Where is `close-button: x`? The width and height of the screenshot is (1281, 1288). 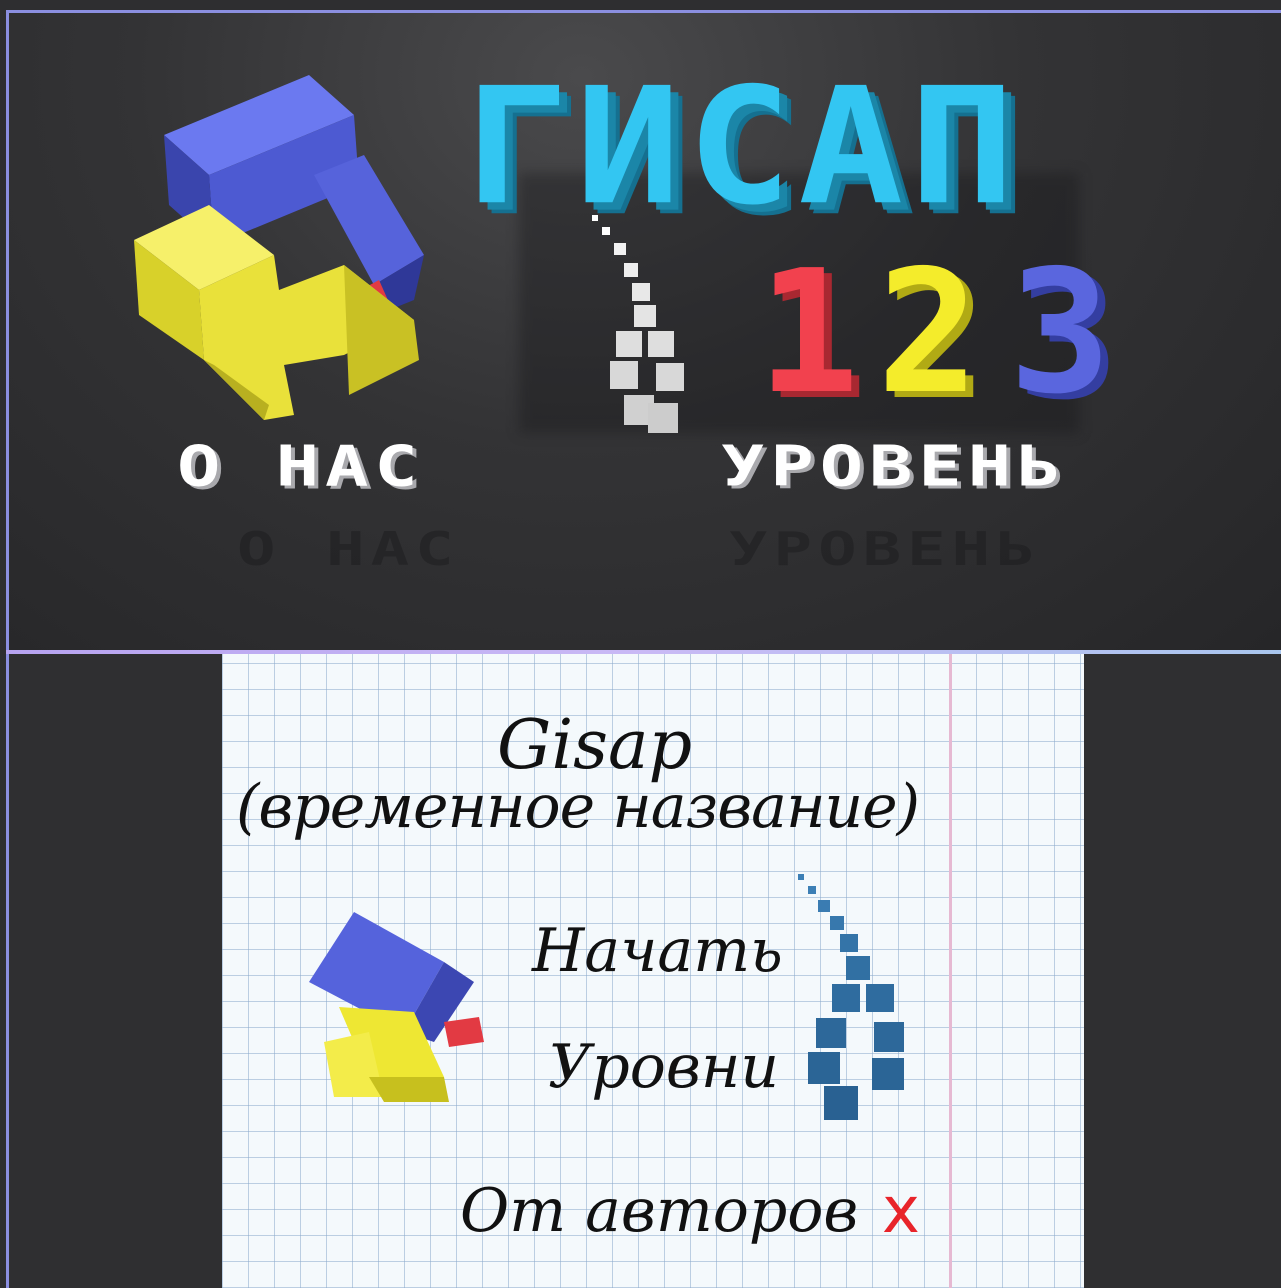
close-button: x is located at coordinates (901, 1211).